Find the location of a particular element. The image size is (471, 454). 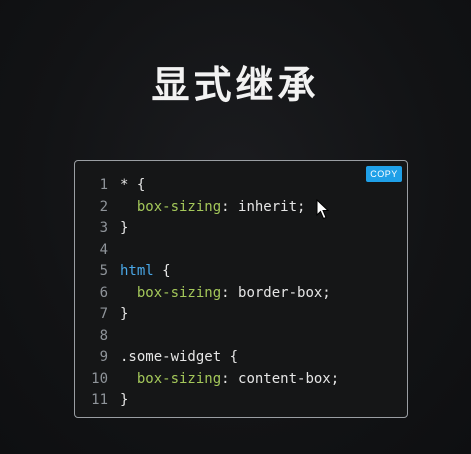

code-line: 6 box-sizing: border-box; is located at coordinates (207, 294).